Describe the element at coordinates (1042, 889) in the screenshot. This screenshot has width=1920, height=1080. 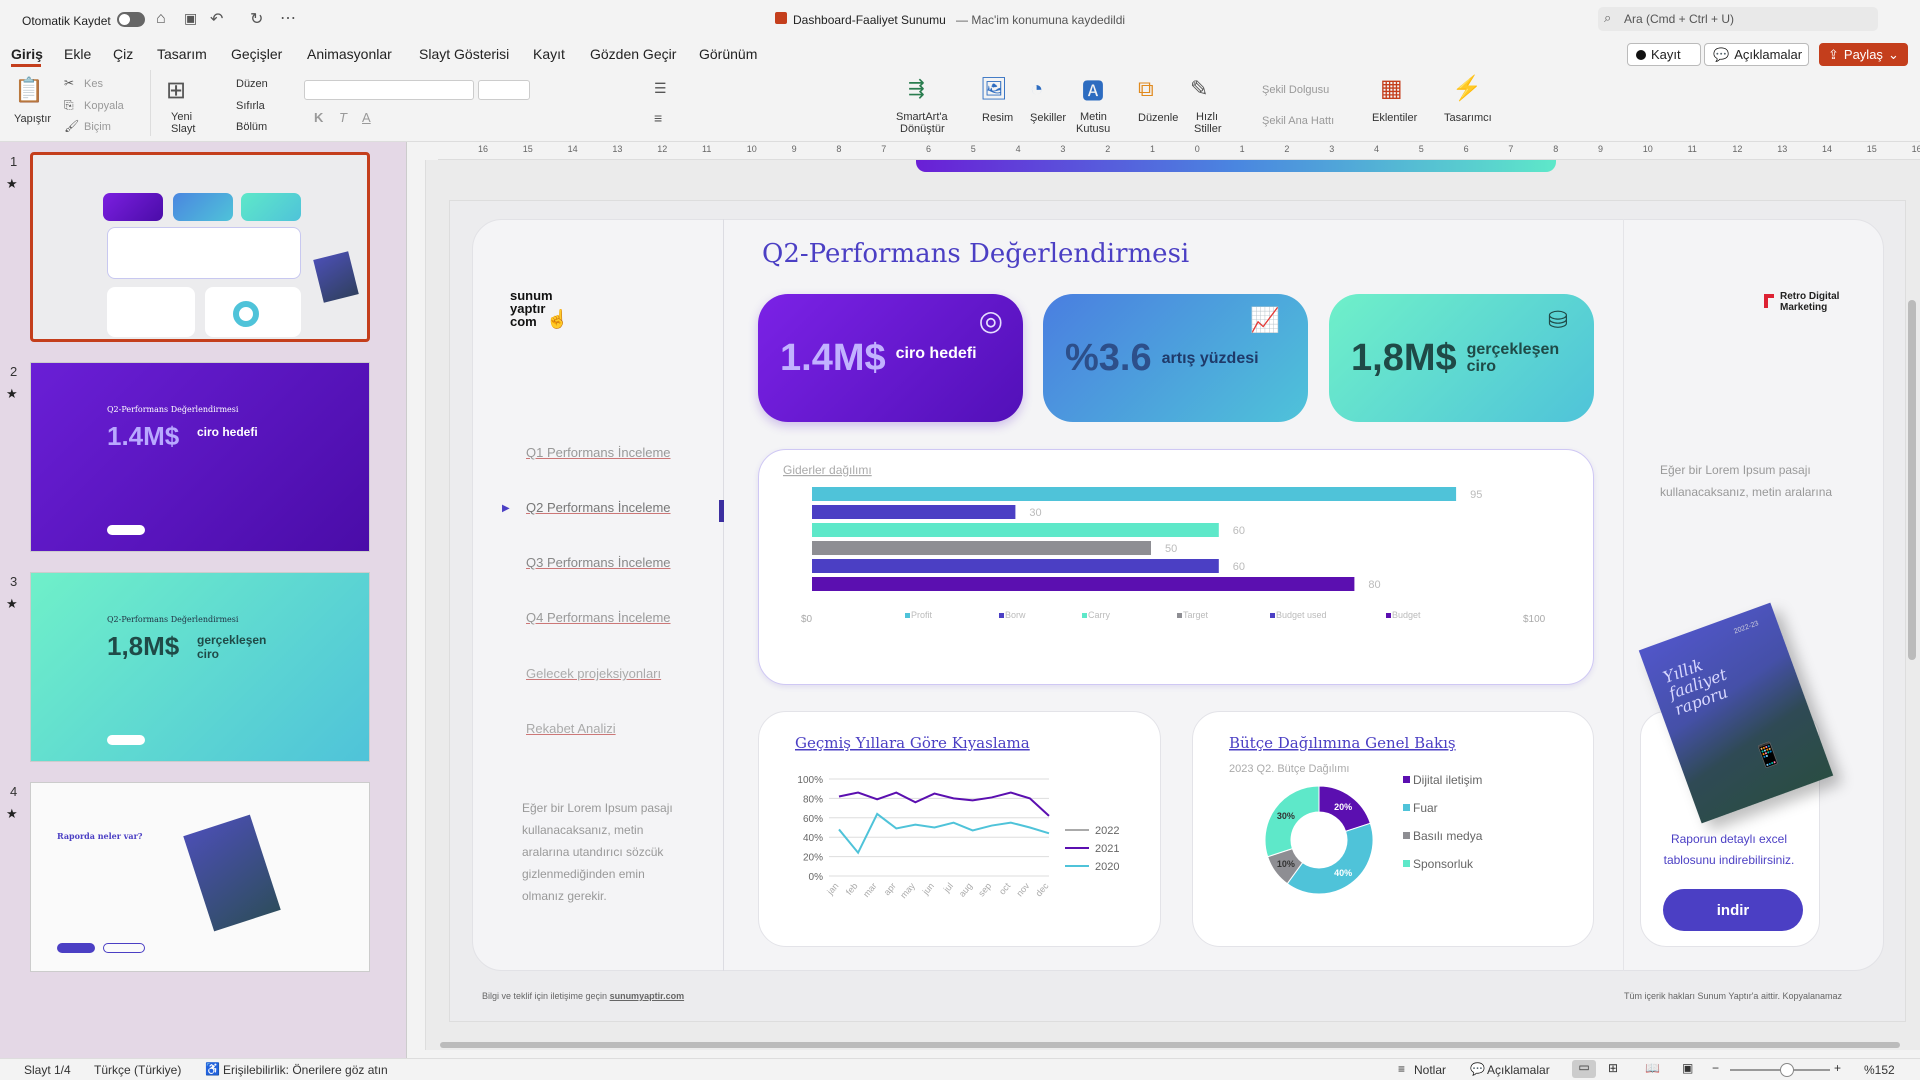
I see `x-tick-label: dec` at that location.